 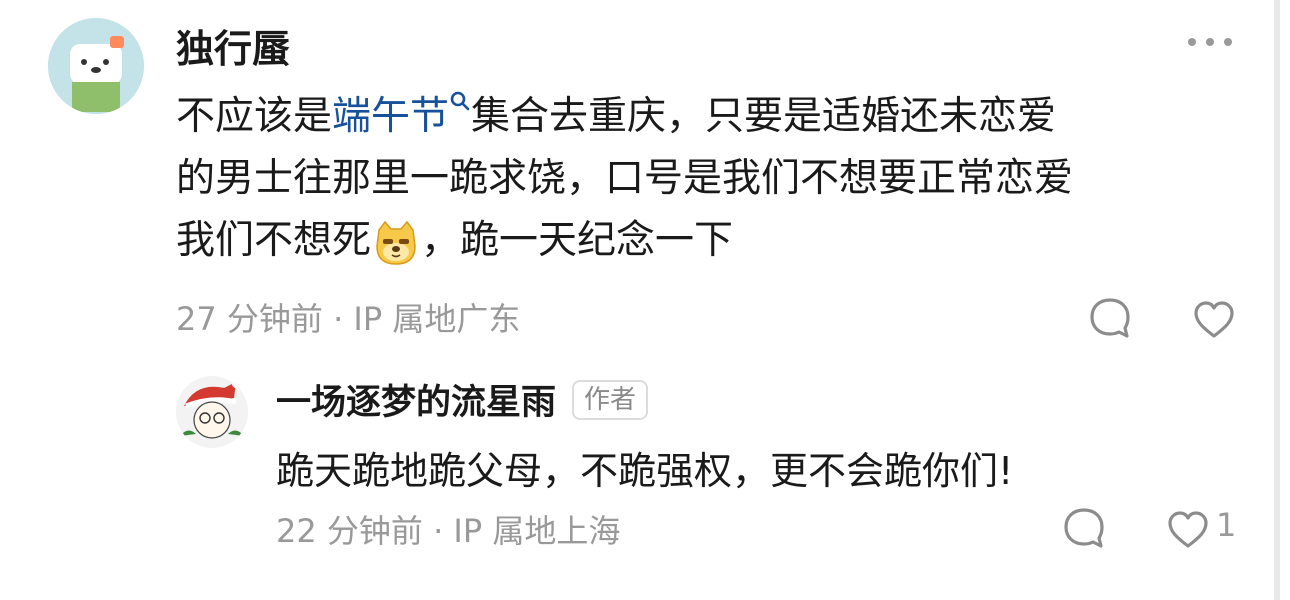 What do you see at coordinates (577, 240) in the screenshot?
I see `comment-text: ，跪一天纪念一下` at bounding box center [577, 240].